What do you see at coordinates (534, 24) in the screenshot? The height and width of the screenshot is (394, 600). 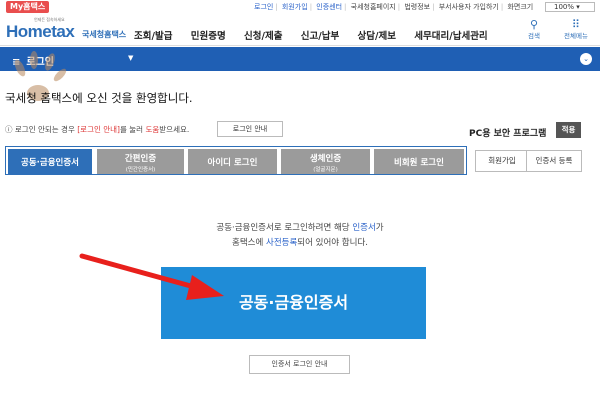 I see `search-icon: ⚲` at bounding box center [534, 24].